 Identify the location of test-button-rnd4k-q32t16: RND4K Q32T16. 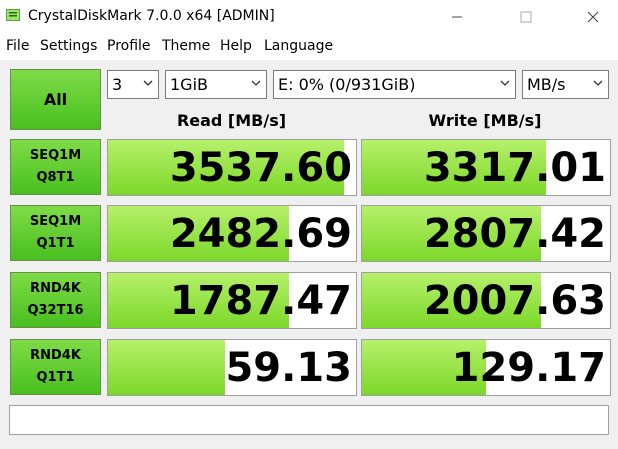
(55, 300).